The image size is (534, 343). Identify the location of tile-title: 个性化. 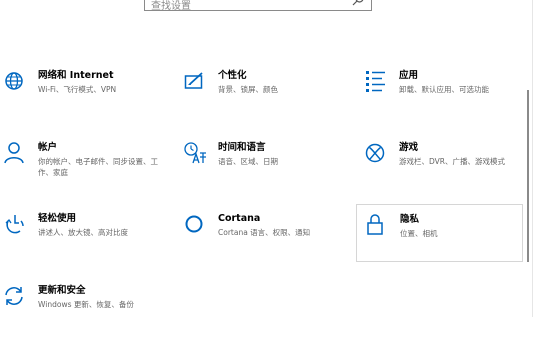
(232, 75).